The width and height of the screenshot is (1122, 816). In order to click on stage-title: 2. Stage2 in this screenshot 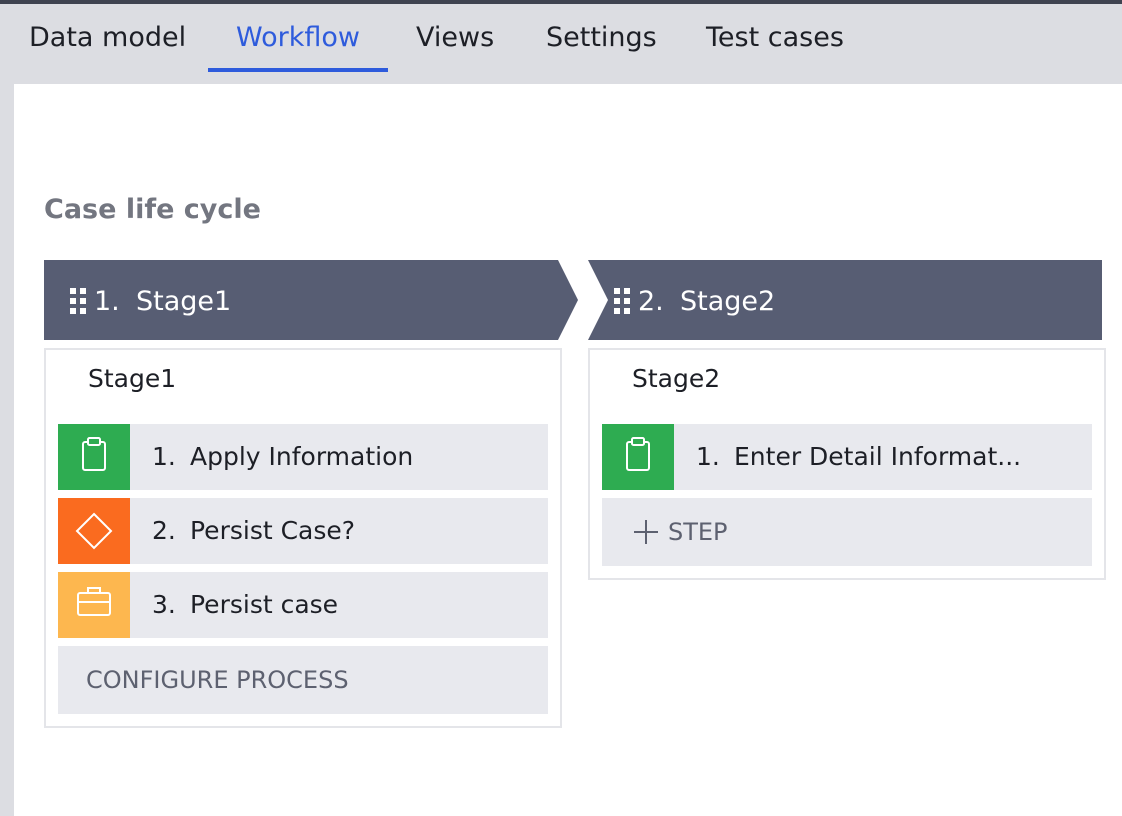, I will do `click(706, 302)`.